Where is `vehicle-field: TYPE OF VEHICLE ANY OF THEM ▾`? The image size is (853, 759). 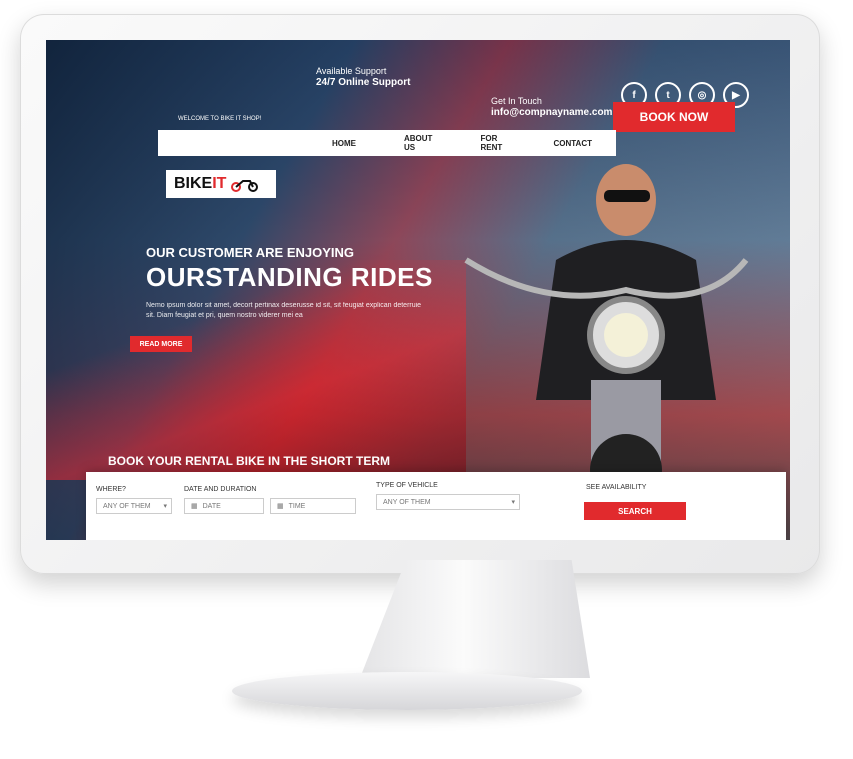
vehicle-field: TYPE OF VEHICLE ANY OF THEM ▾ is located at coordinates (448, 496).